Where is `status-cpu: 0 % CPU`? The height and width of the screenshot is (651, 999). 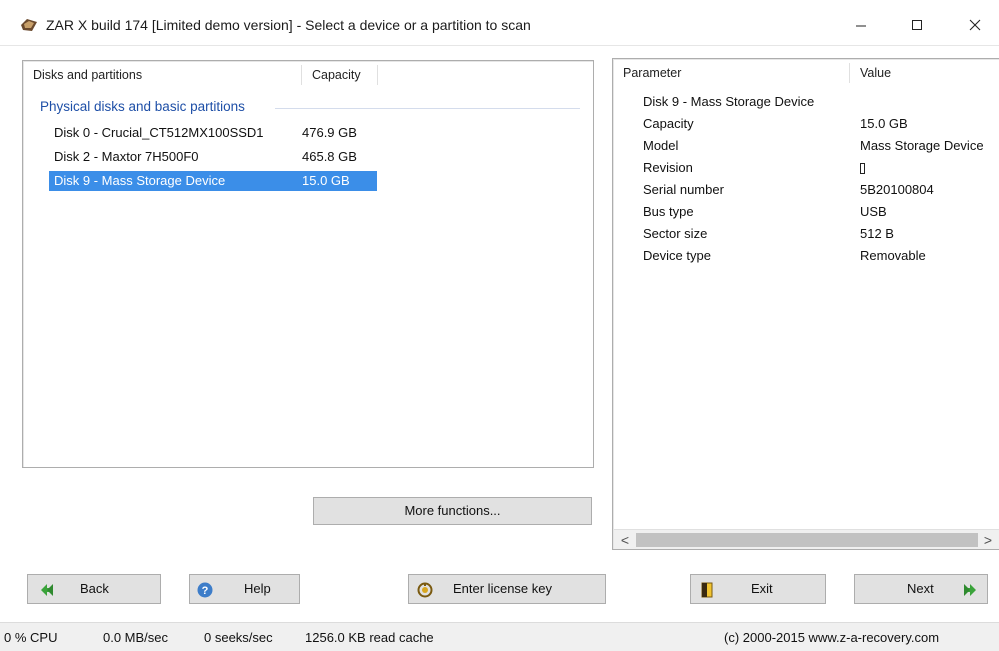 status-cpu: 0 % CPU is located at coordinates (31, 637).